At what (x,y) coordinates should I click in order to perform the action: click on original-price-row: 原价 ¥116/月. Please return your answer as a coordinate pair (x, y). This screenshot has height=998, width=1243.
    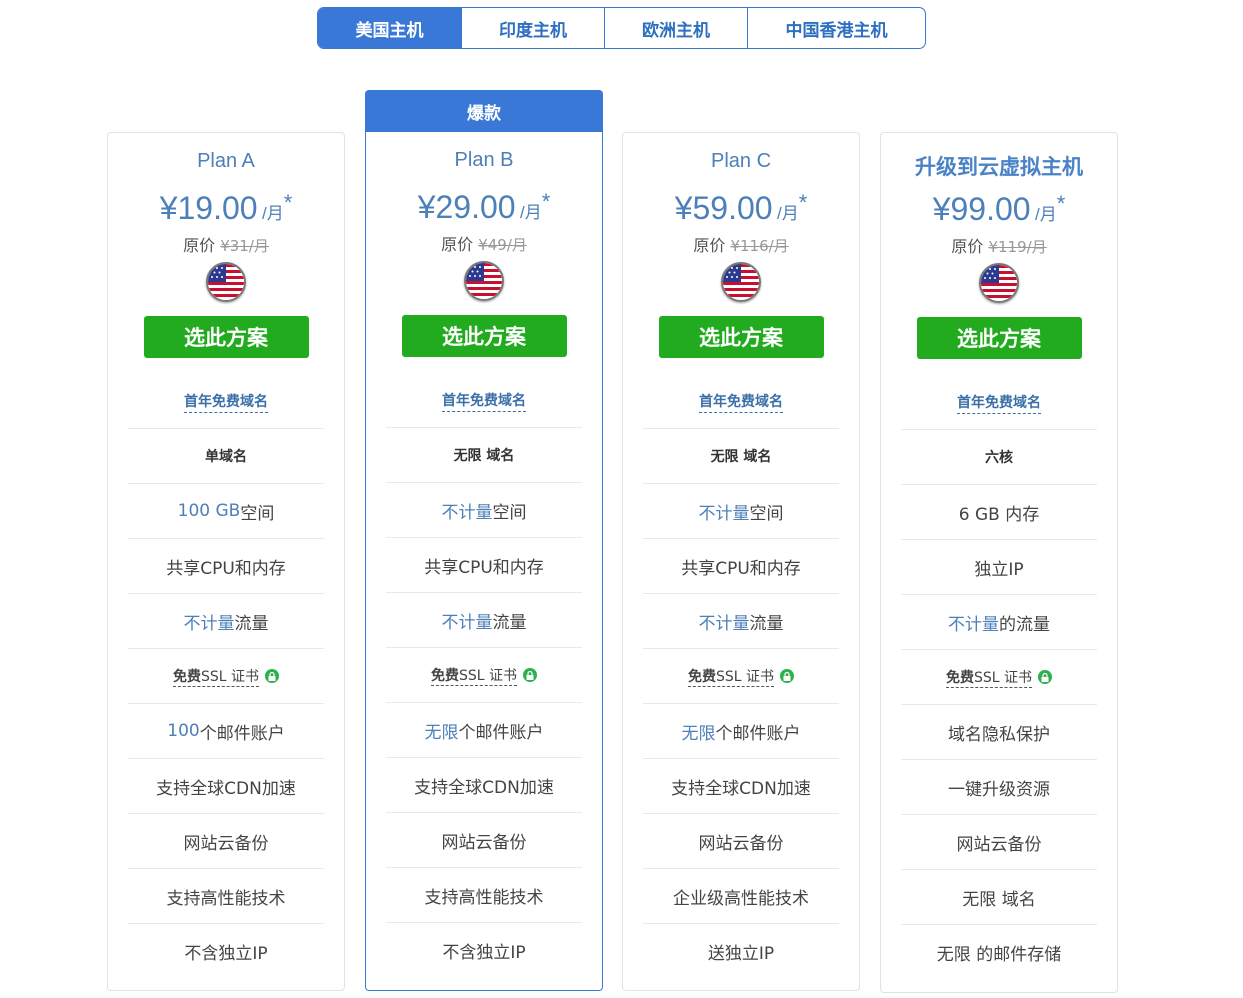
    Looking at the image, I should click on (741, 243).